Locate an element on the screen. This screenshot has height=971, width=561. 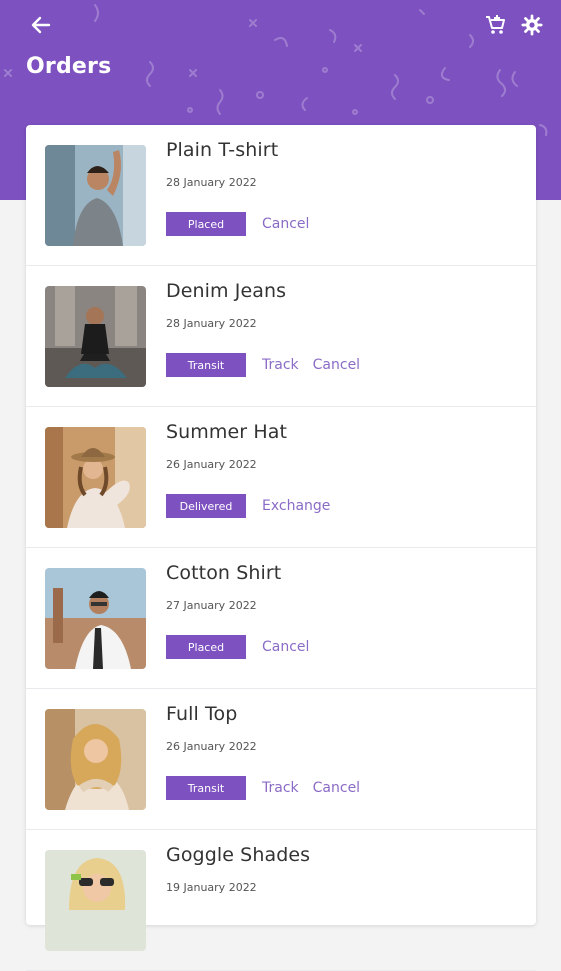
product-name: Goggle Shades is located at coordinates (238, 855).